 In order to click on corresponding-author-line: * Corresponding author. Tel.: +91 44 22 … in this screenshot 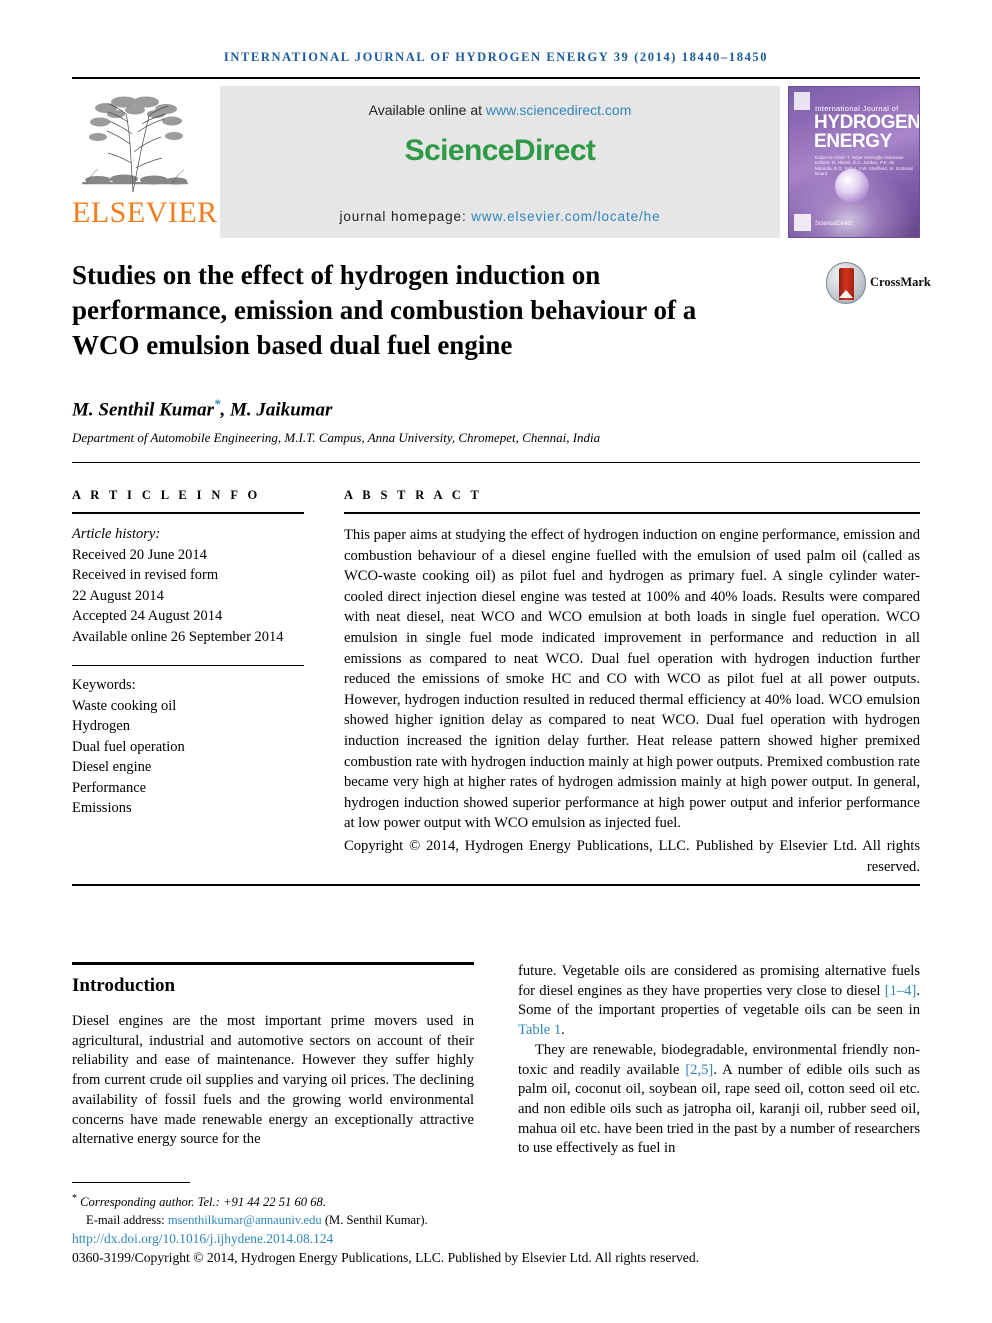, I will do `click(496, 1201)`.